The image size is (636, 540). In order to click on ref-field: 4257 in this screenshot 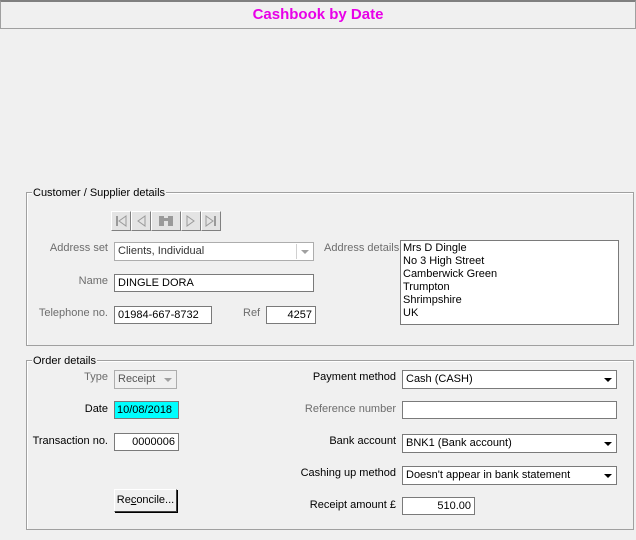, I will do `click(291, 315)`.